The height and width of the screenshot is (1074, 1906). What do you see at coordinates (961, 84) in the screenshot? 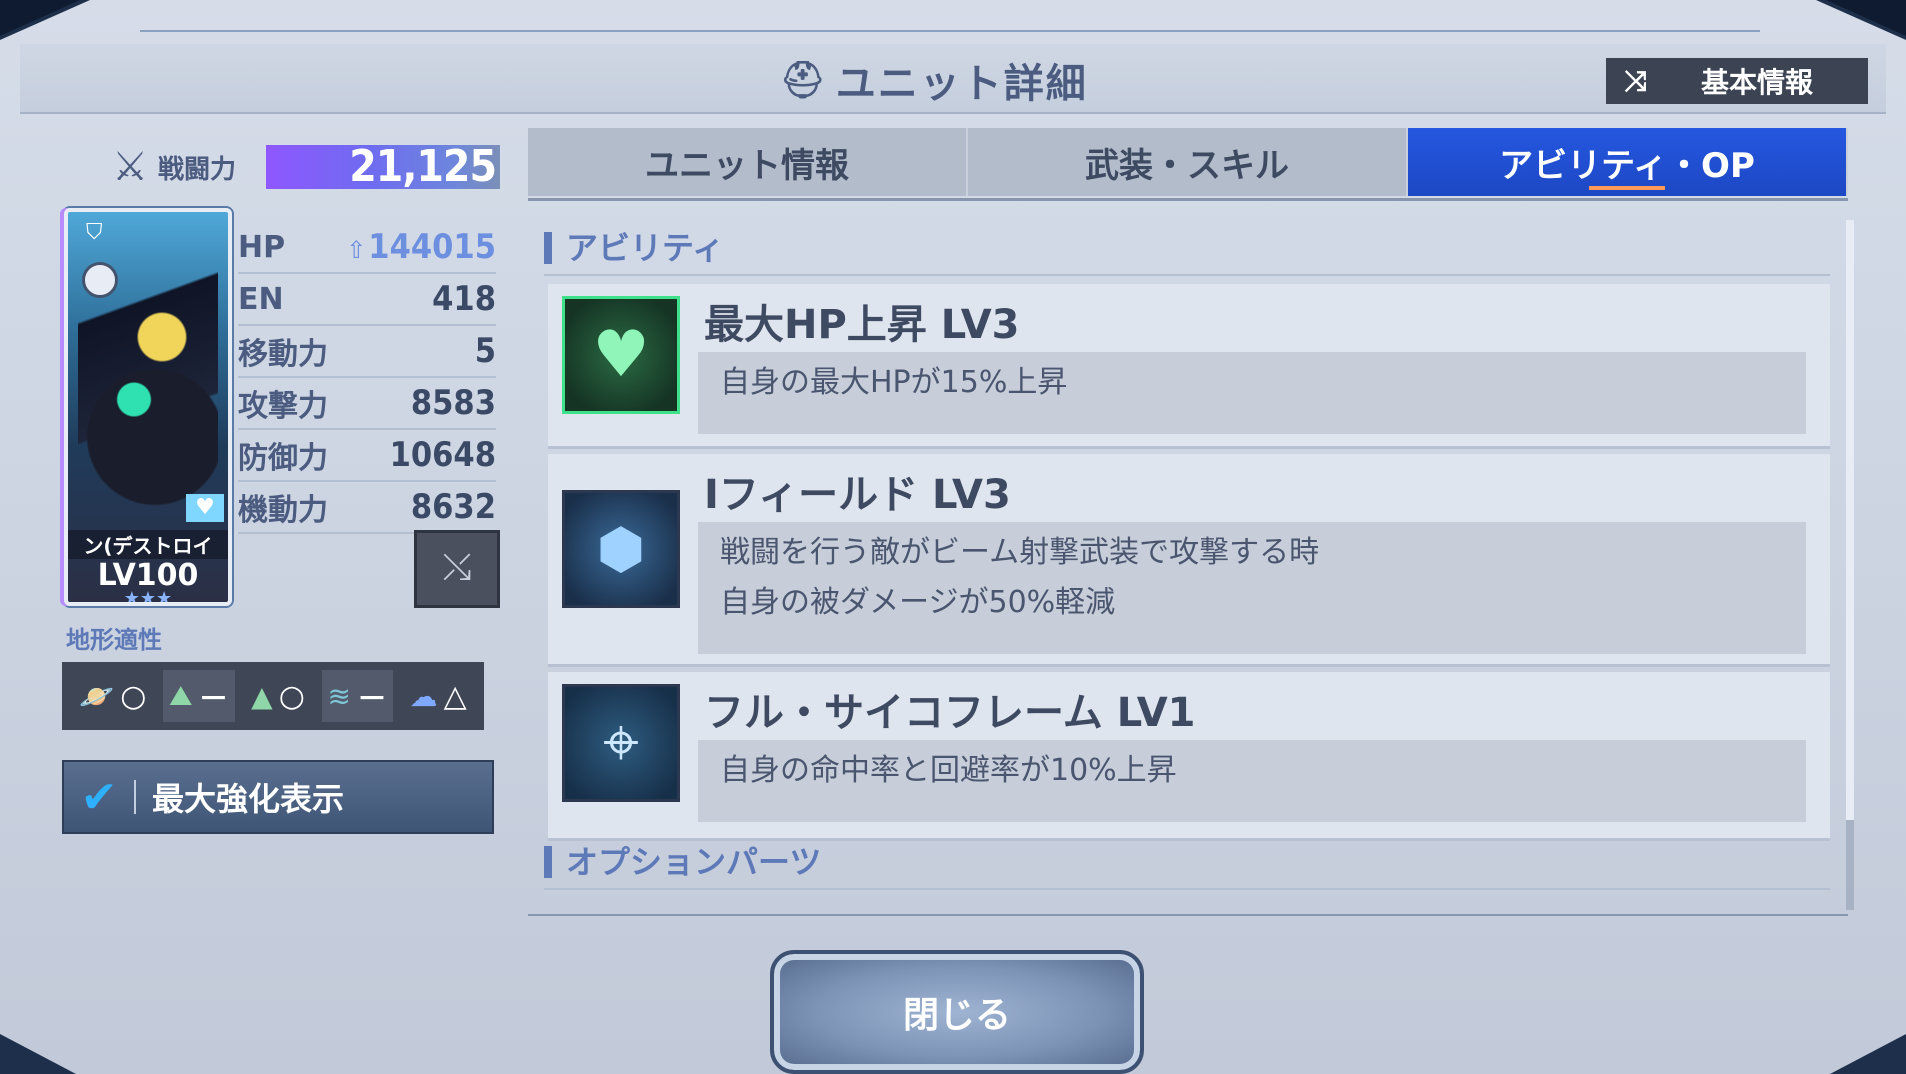
I see `page-title-text: ユニット詳細` at bounding box center [961, 84].